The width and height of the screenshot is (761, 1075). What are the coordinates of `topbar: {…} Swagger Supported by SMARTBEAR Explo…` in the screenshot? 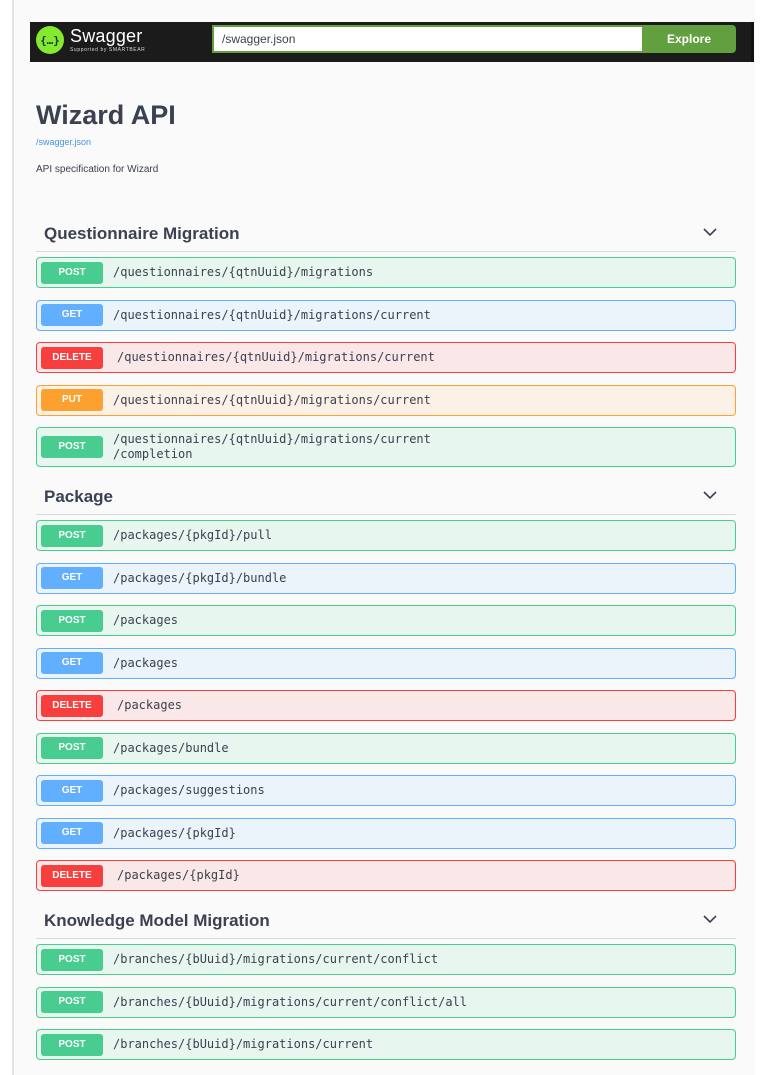 It's located at (392, 42).